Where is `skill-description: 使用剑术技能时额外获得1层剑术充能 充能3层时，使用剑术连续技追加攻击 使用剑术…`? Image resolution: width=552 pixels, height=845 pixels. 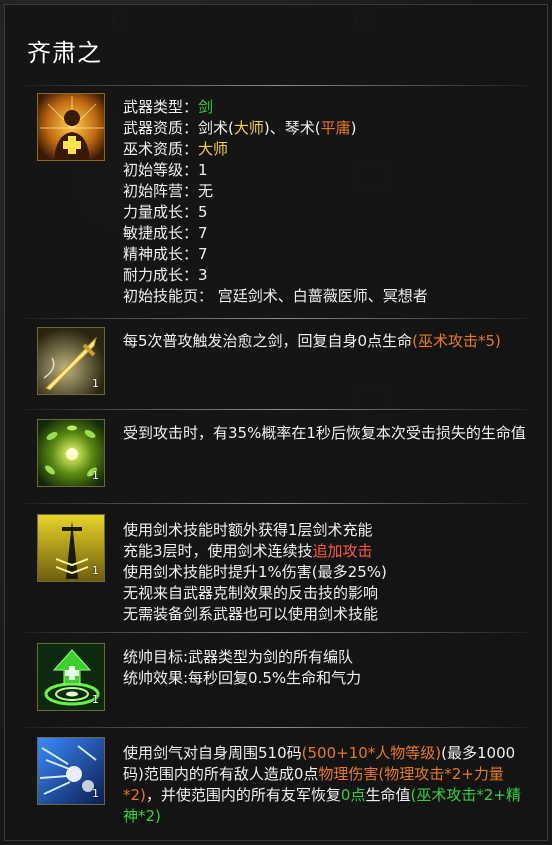
skill-description: 使用剑术技能时额外获得1层剑术充能 充能3层时，使用剑术连续技追加攻击 使用剑术… is located at coordinates (326, 572).